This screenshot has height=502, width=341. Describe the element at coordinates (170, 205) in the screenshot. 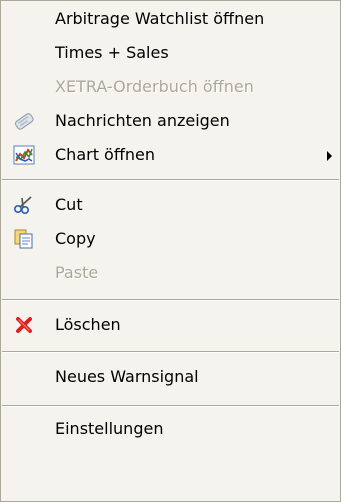

I see `menu-item-cut: Cut` at that location.